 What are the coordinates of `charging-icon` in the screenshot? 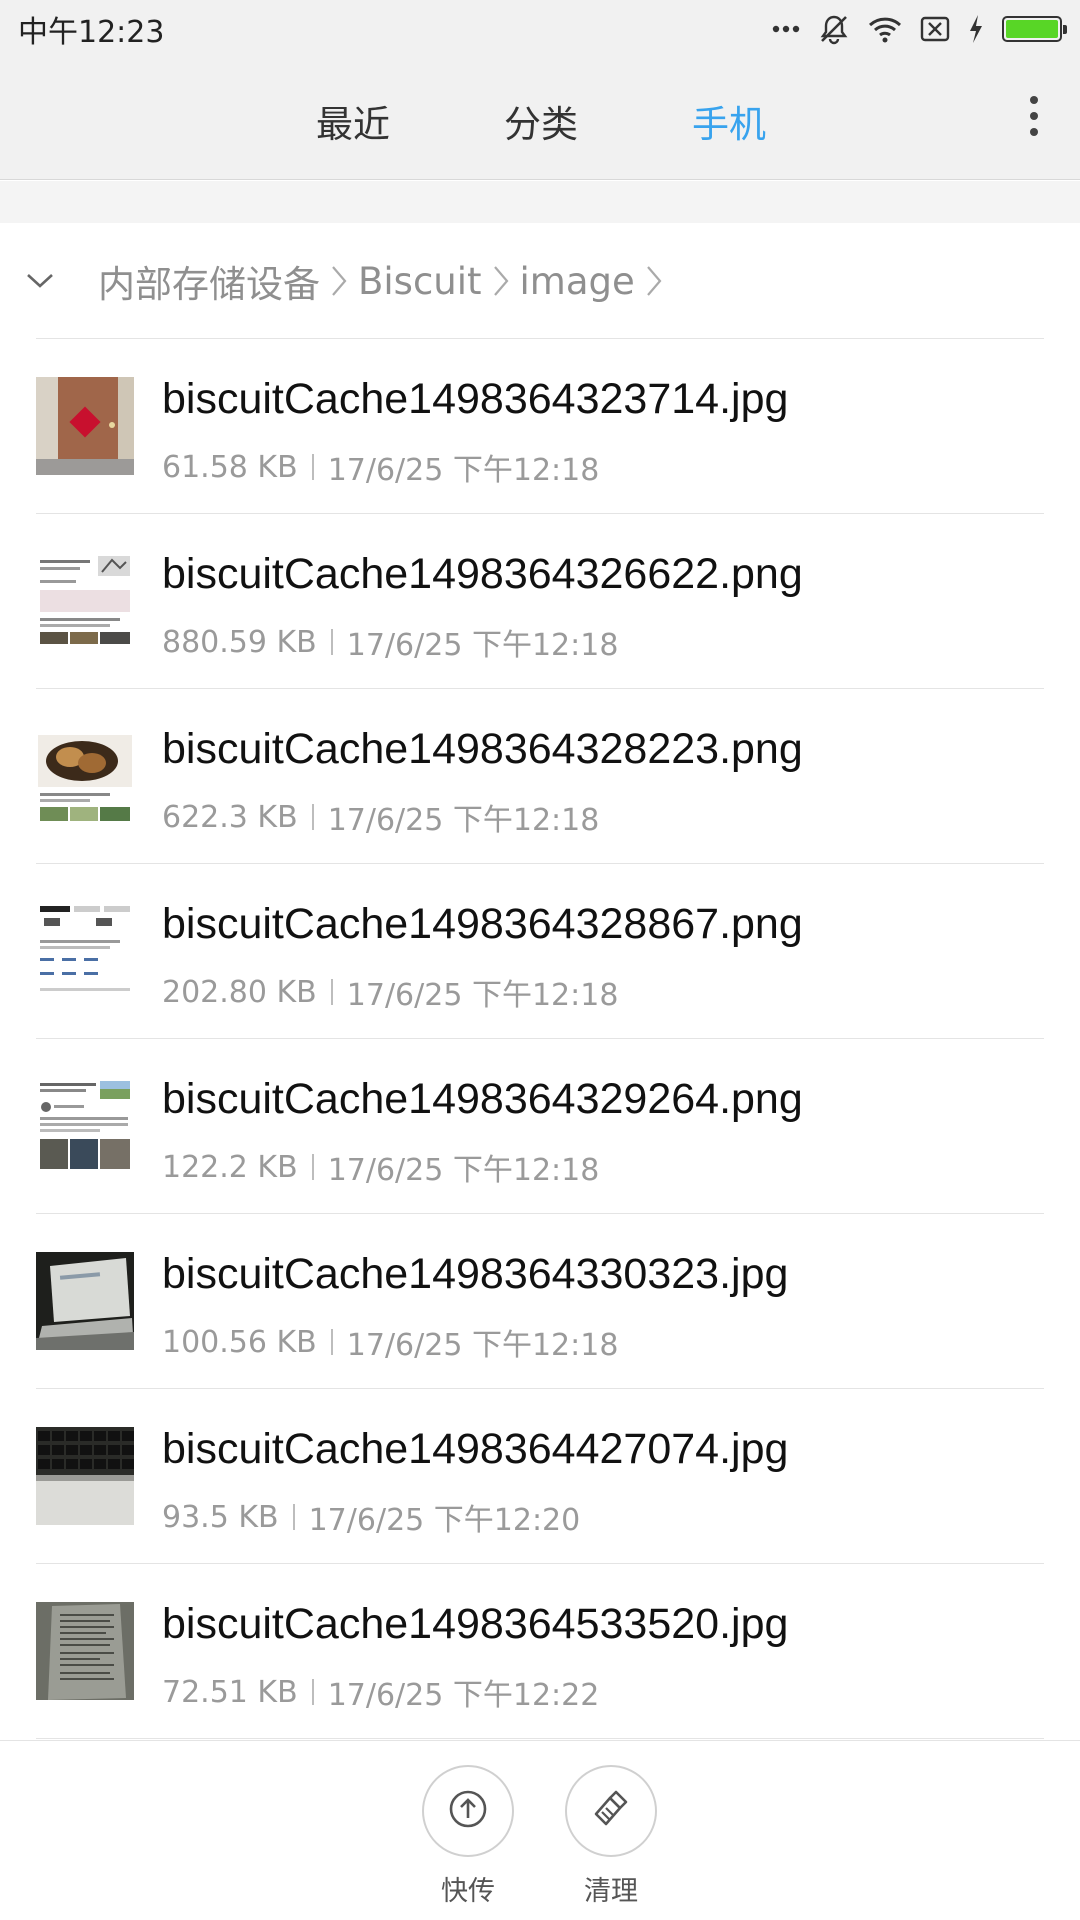 It's located at (976, 29).